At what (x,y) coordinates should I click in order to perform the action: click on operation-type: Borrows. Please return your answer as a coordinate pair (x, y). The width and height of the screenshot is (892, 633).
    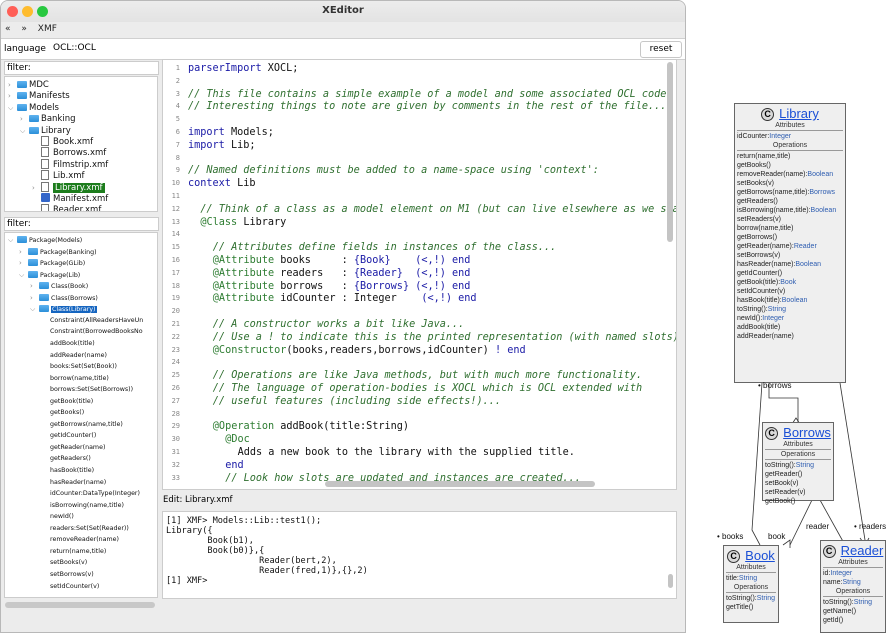
    Looking at the image, I should click on (822, 192).